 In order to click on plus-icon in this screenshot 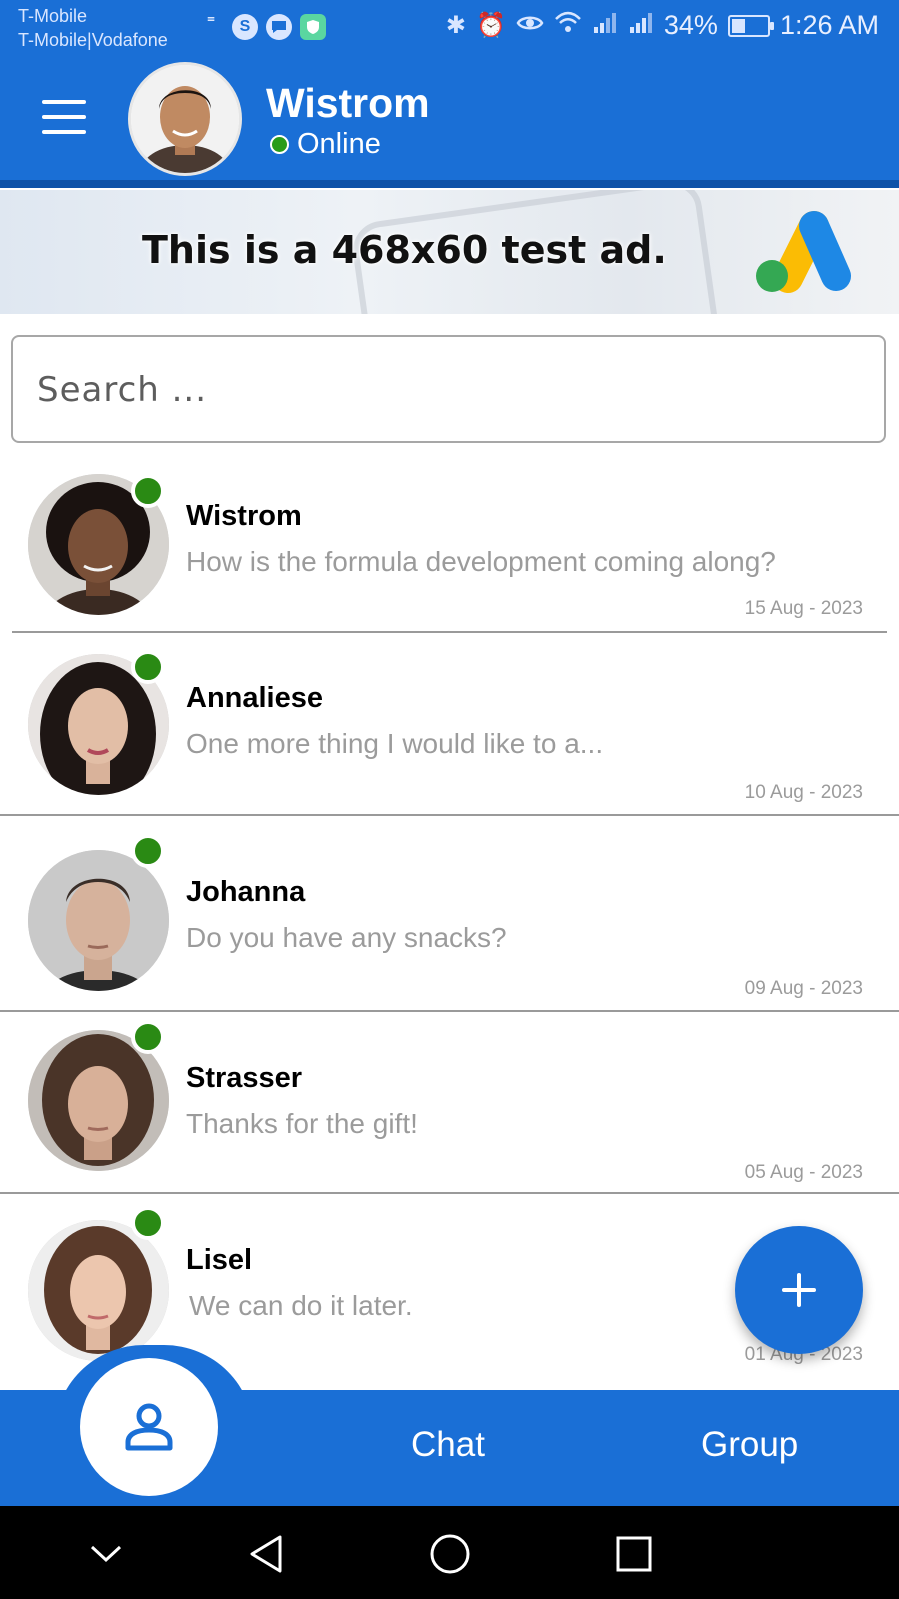, I will do `click(799, 1290)`.